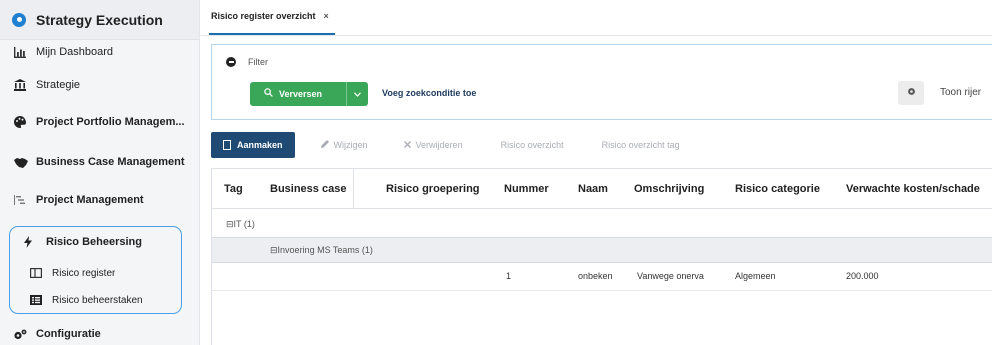 The width and height of the screenshot is (992, 345). I want to click on add-search-condition-link: Voeg zoekconditie toe, so click(429, 93).